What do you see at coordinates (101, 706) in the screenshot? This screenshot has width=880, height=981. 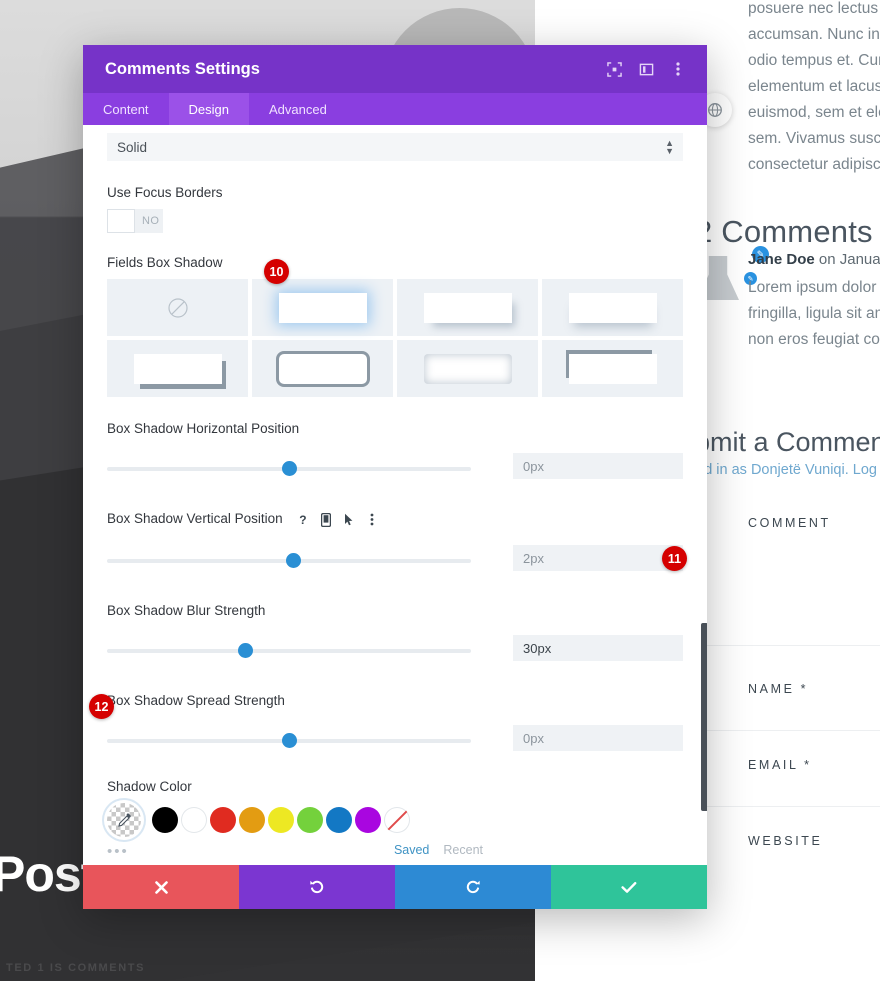 I see `annotation-badge-12: 12` at bounding box center [101, 706].